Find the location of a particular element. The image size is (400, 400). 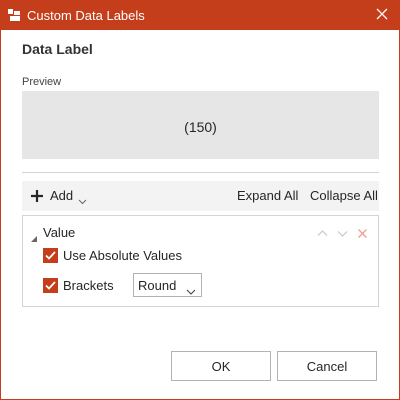

expand-all-button: Expand All is located at coordinates (267, 195).